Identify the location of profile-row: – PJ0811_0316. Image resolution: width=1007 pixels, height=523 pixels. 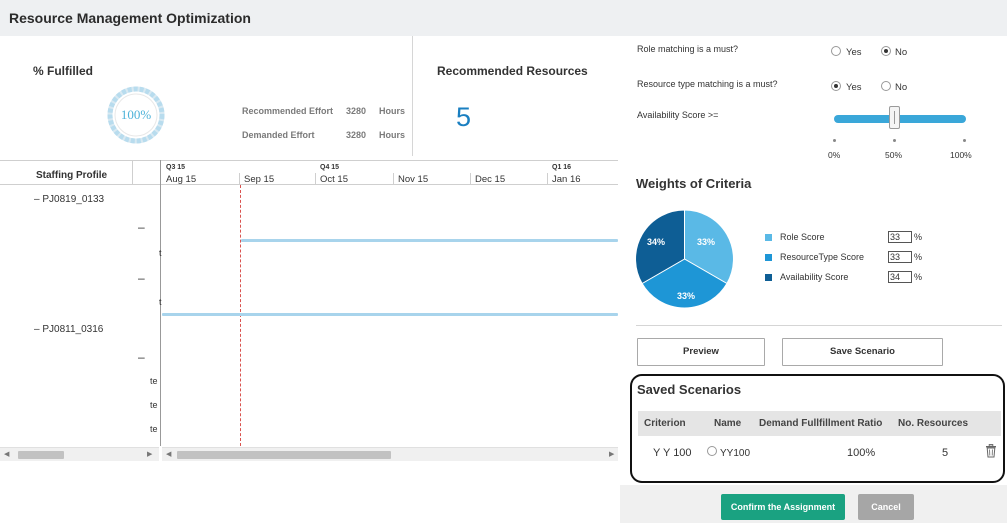
(68, 329).